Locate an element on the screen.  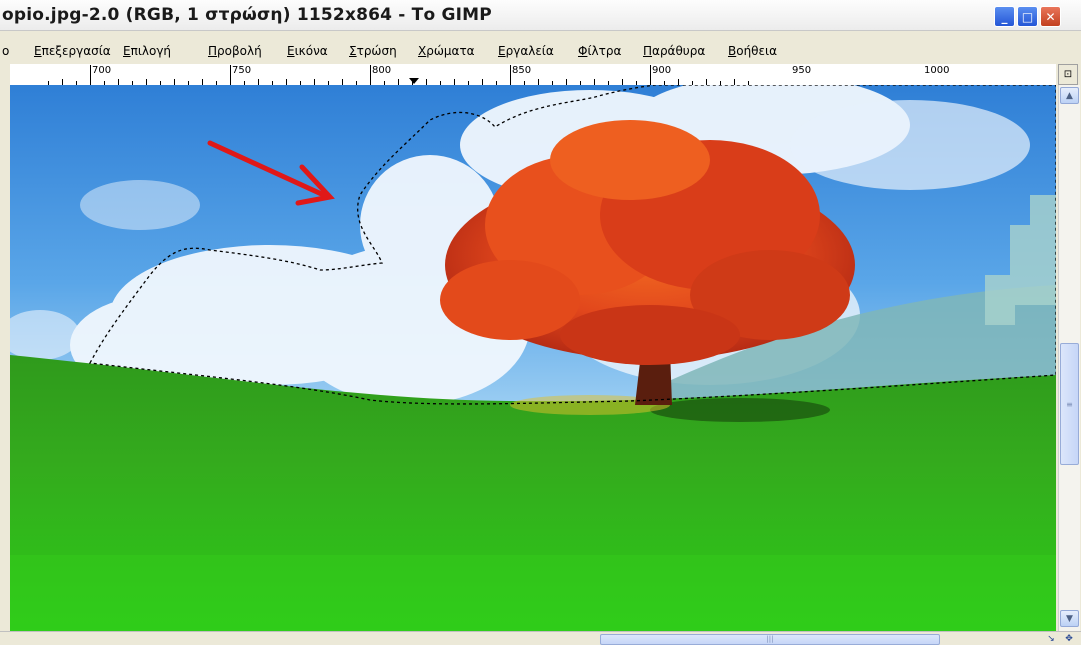
menu-image-accel: Ε is located at coordinates (291, 51).